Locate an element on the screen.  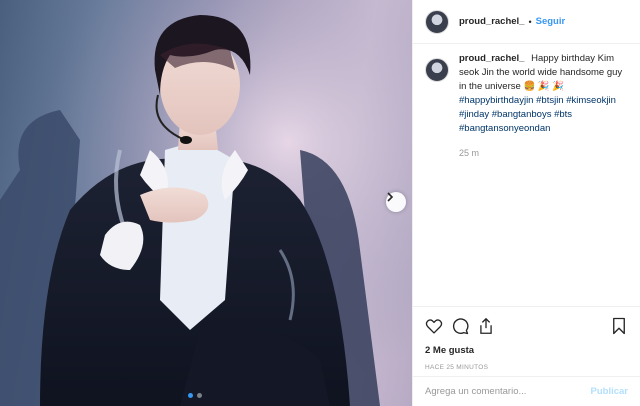
hashtag-link: #jinday is located at coordinates (474, 114).